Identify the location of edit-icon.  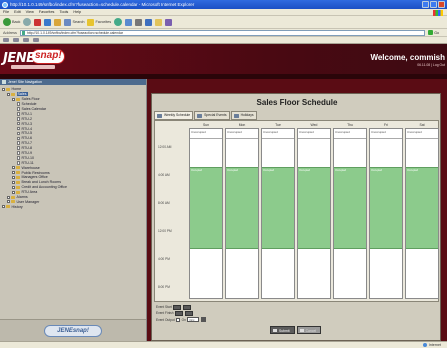
(149, 22).